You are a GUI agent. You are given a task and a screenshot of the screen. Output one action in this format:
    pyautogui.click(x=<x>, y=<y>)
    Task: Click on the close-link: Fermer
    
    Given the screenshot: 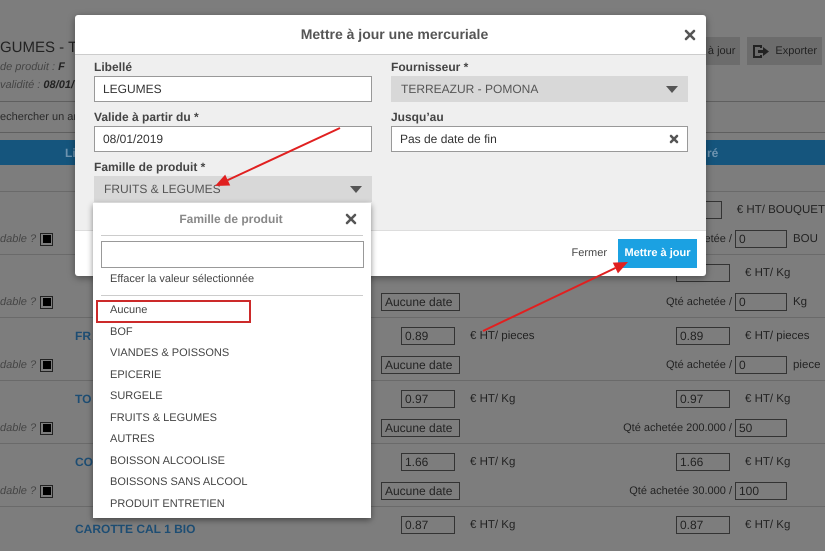 What is the action you would take?
    pyautogui.click(x=589, y=253)
    